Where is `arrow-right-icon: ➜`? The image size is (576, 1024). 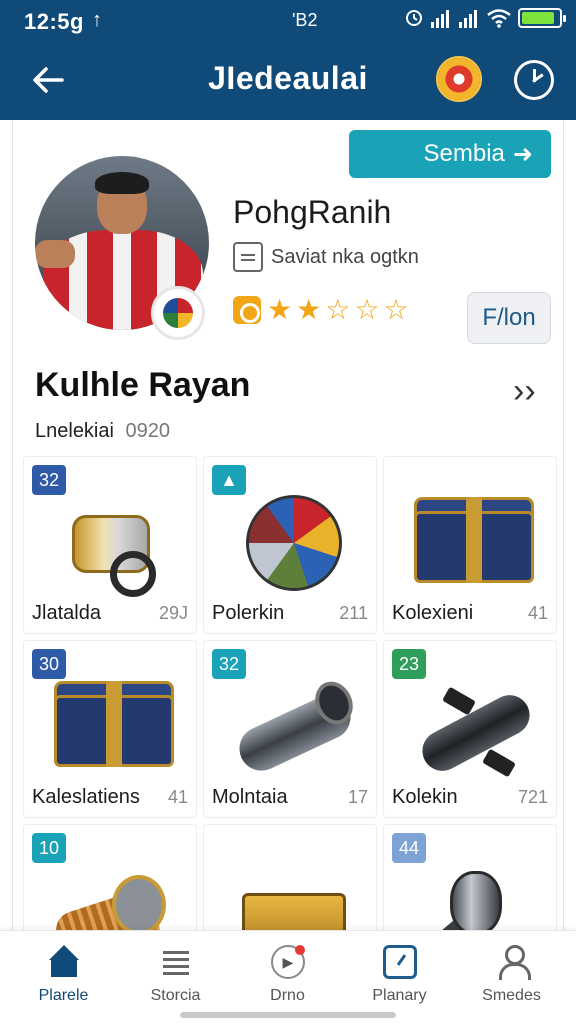
arrow-right-icon: ➜ is located at coordinates (522, 154).